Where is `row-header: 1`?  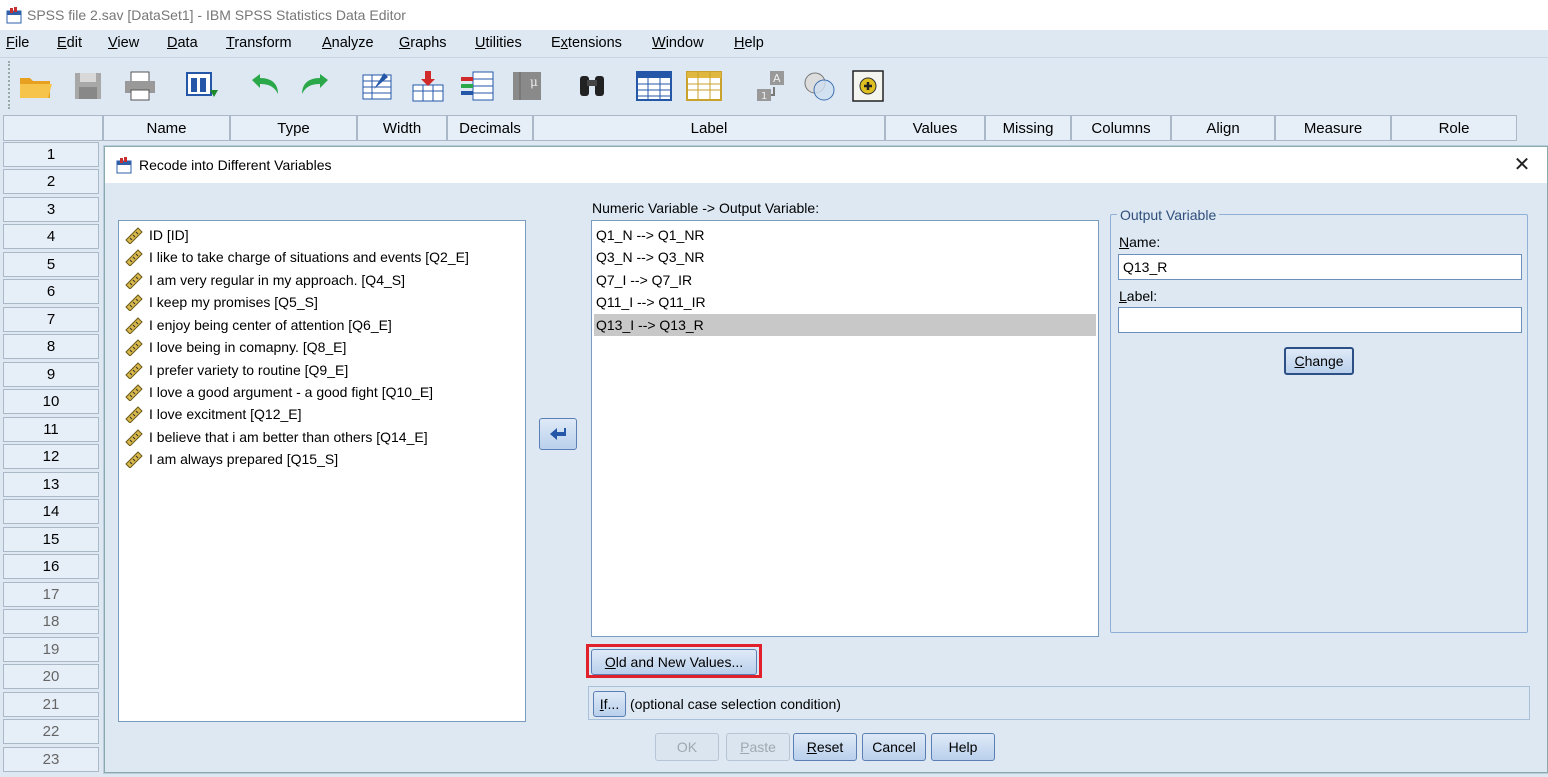 row-header: 1 is located at coordinates (51, 154).